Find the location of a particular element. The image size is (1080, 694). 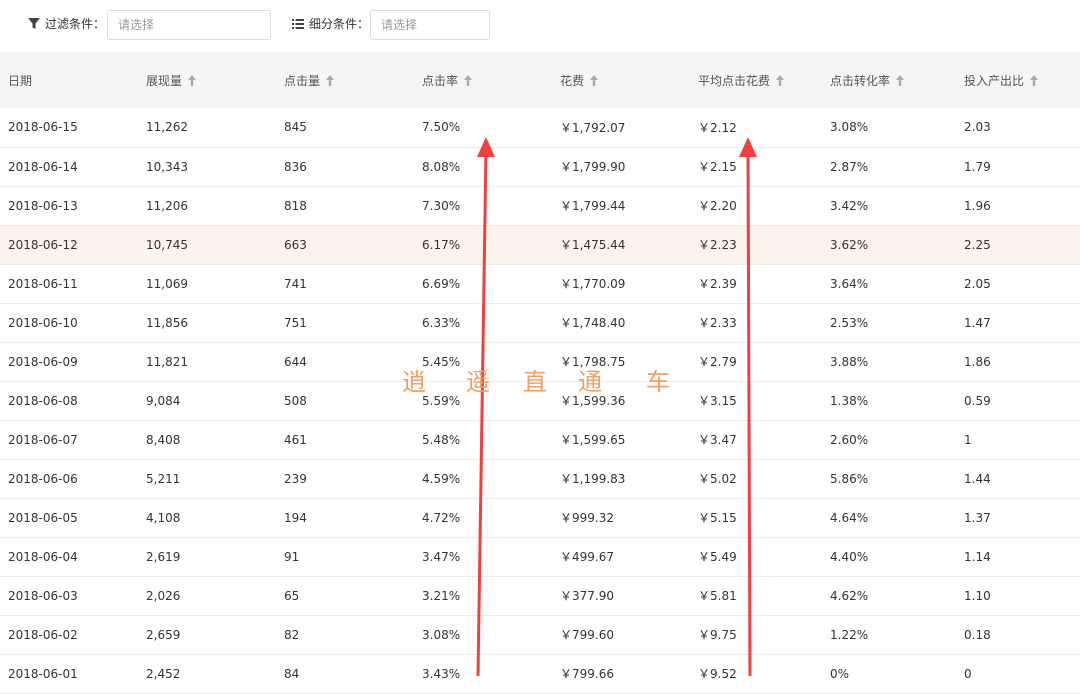

table-cell: 3.88% is located at coordinates (849, 361).